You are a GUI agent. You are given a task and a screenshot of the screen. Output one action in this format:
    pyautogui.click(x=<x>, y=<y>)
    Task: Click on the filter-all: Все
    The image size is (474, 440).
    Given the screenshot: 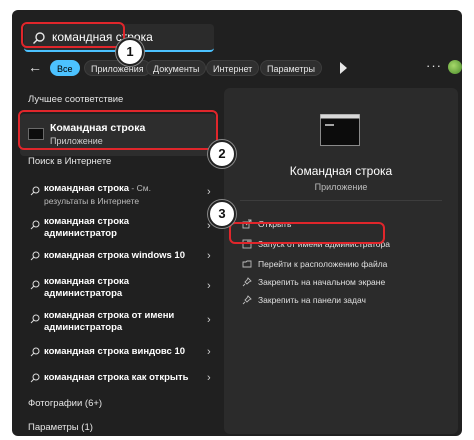 What is the action you would take?
    pyautogui.click(x=65, y=68)
    